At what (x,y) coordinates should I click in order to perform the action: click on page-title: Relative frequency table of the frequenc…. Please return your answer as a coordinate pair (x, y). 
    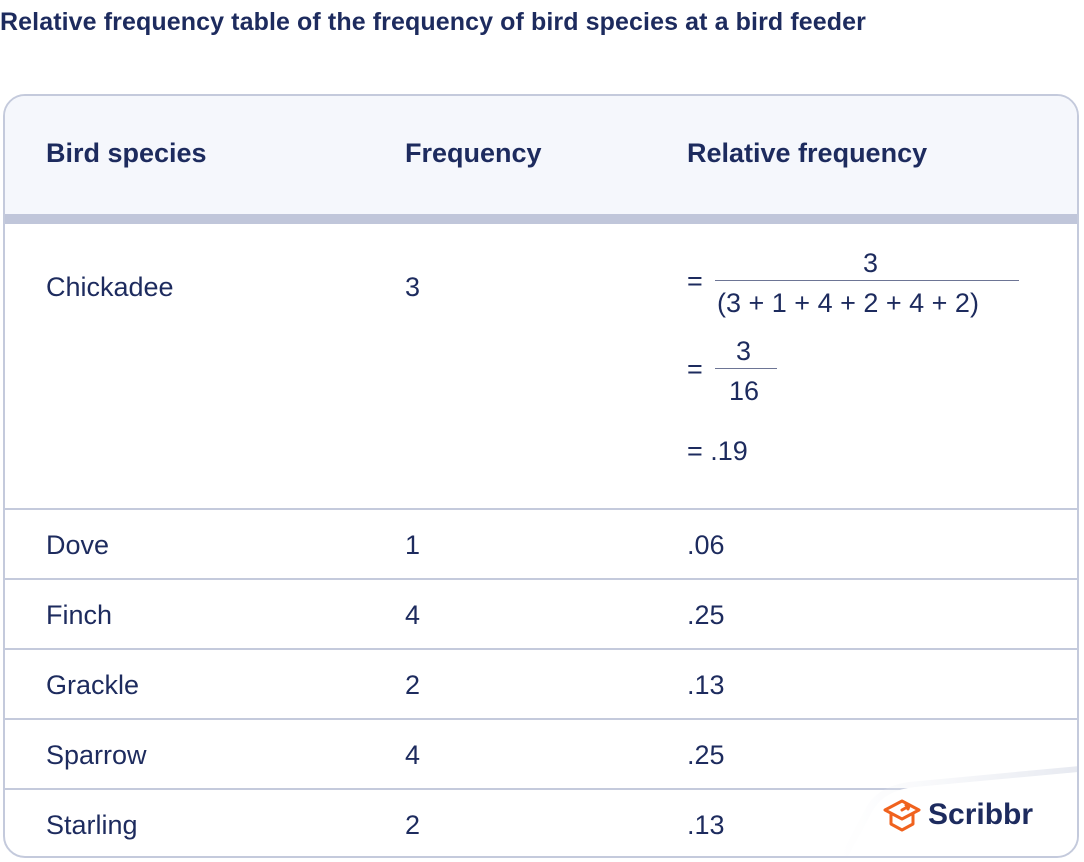
    Looking at the image, I should click on (433, 22).